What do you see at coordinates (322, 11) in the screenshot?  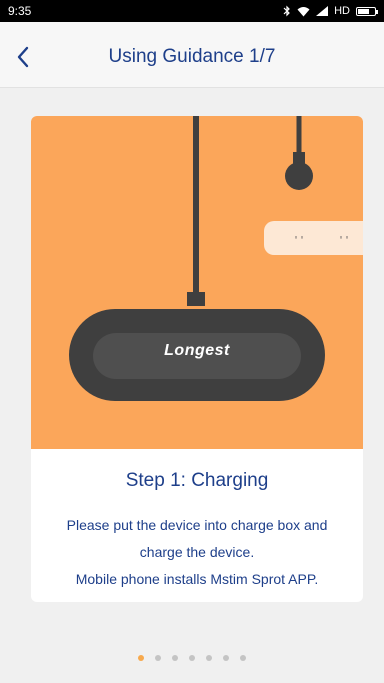 I see `signal-icon` at bounding box center [322, 11].